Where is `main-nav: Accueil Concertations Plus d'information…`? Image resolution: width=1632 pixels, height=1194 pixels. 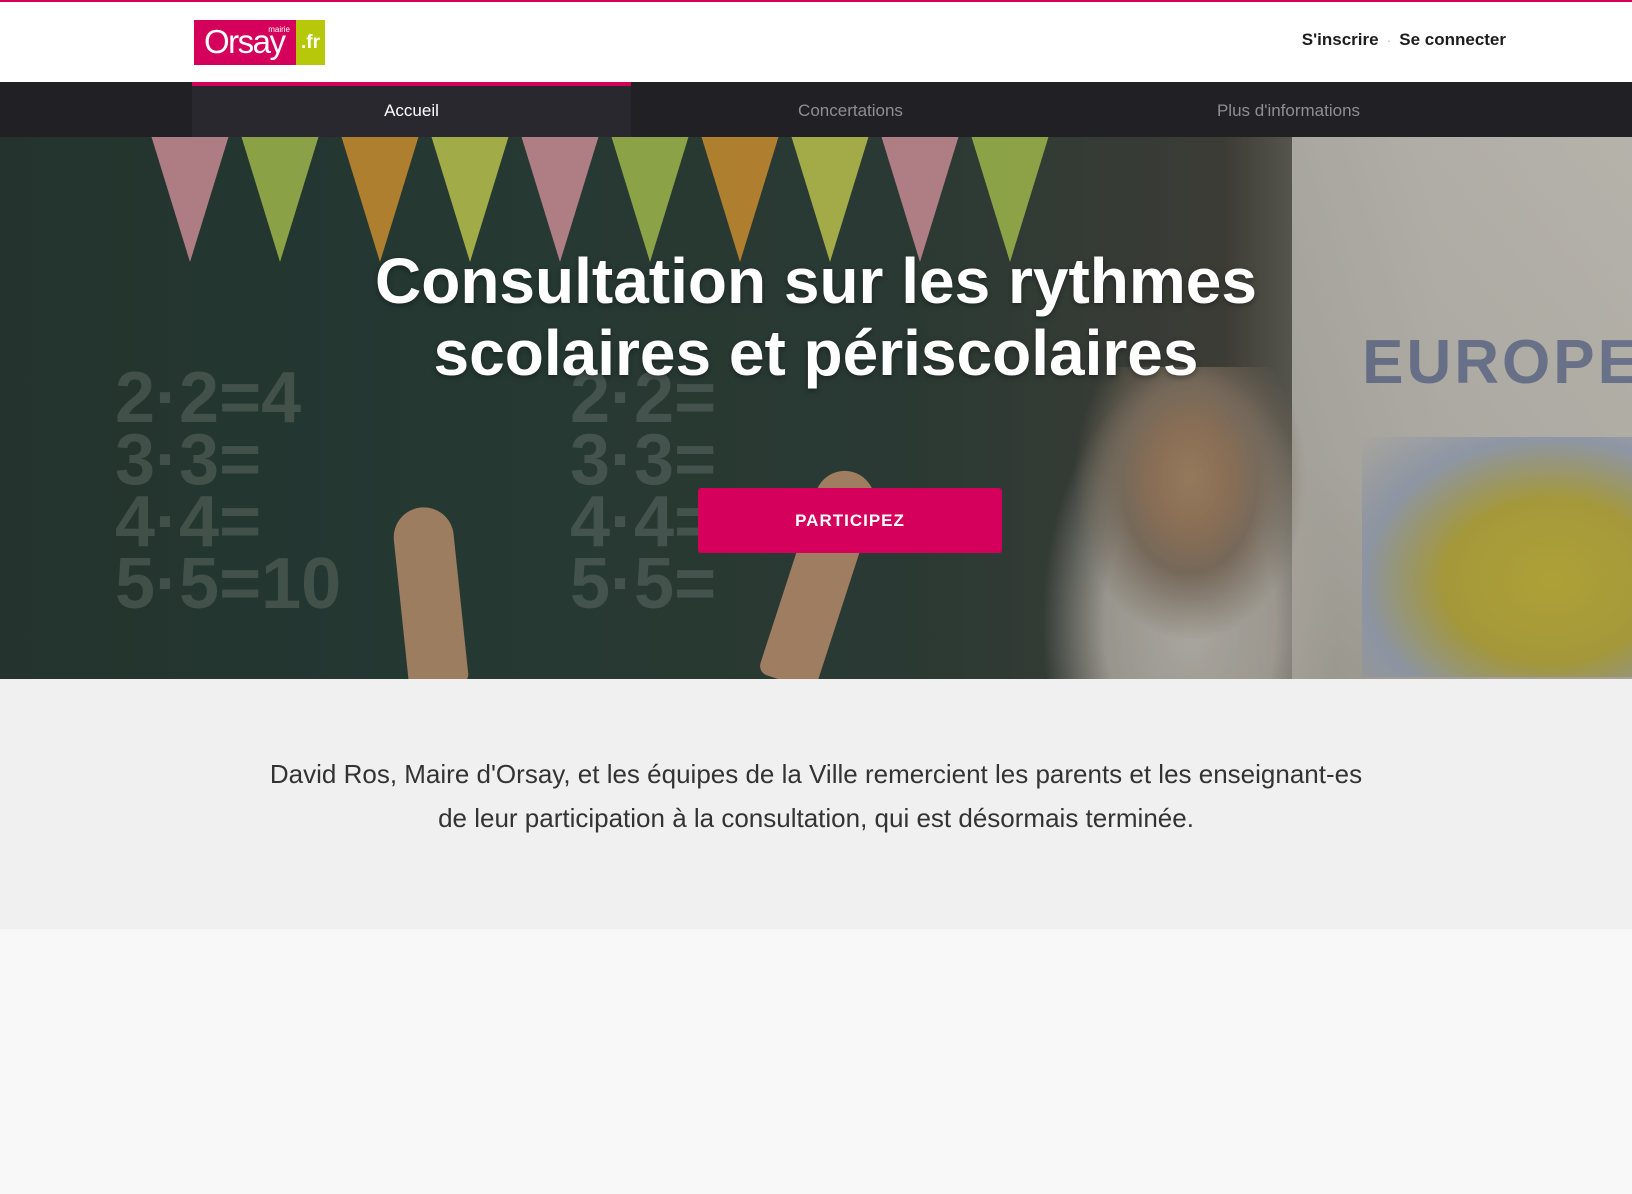
main-nav: Accueil Concertations Plus d'information… is located at coordinates (816, 109).